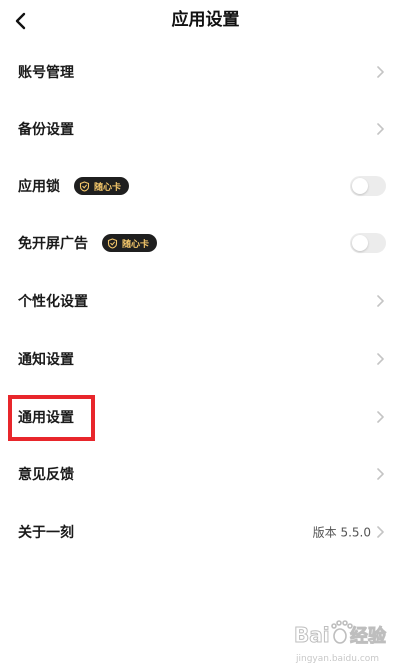  I want to click on page-title: 应用设置, so click(205, 20).